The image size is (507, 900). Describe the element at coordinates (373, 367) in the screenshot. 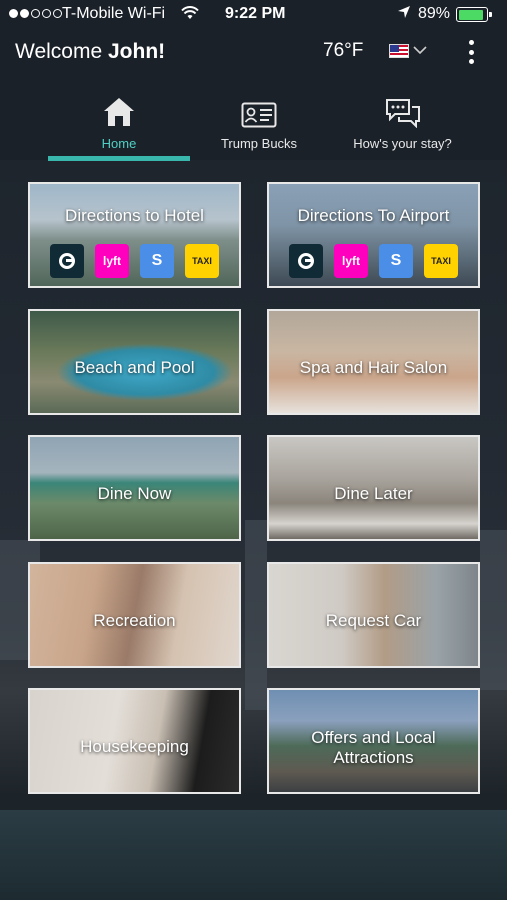

I see `spa-and-hair-salon-label: Spa and Hair Salon` at that location.